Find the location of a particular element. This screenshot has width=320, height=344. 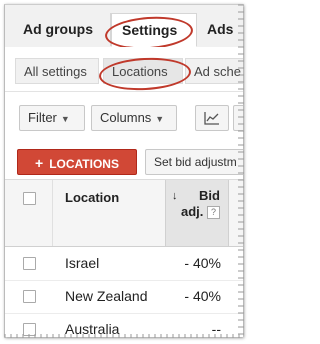

table-row: Israel - 40% is located at coordinates (124, 264).